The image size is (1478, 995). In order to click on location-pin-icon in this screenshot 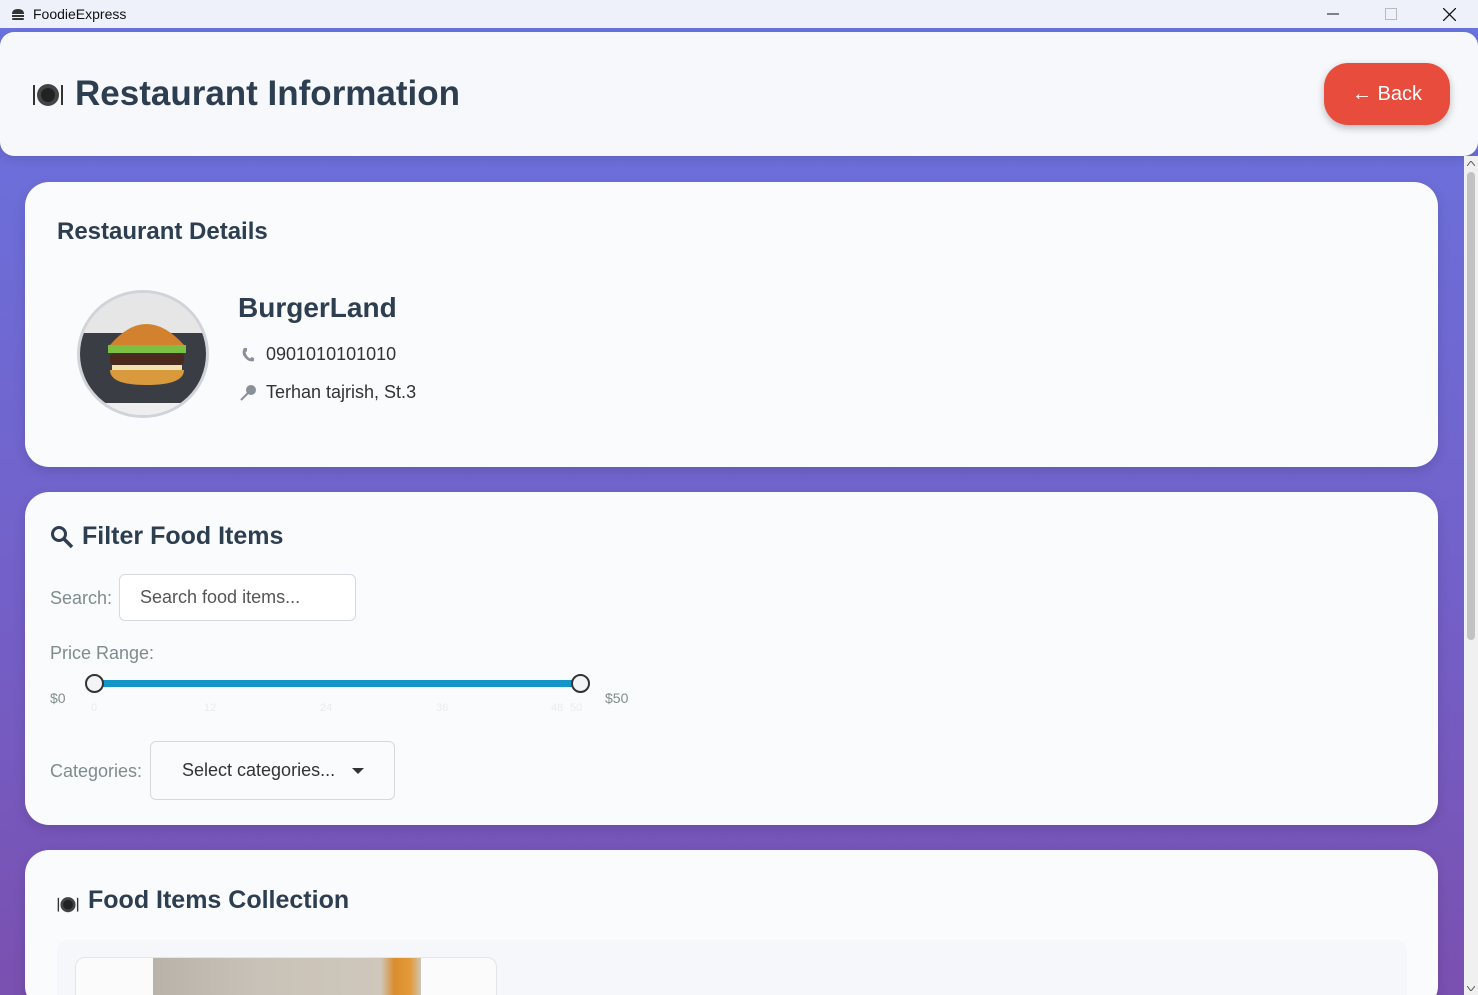, I will do `click(248, 393)`.